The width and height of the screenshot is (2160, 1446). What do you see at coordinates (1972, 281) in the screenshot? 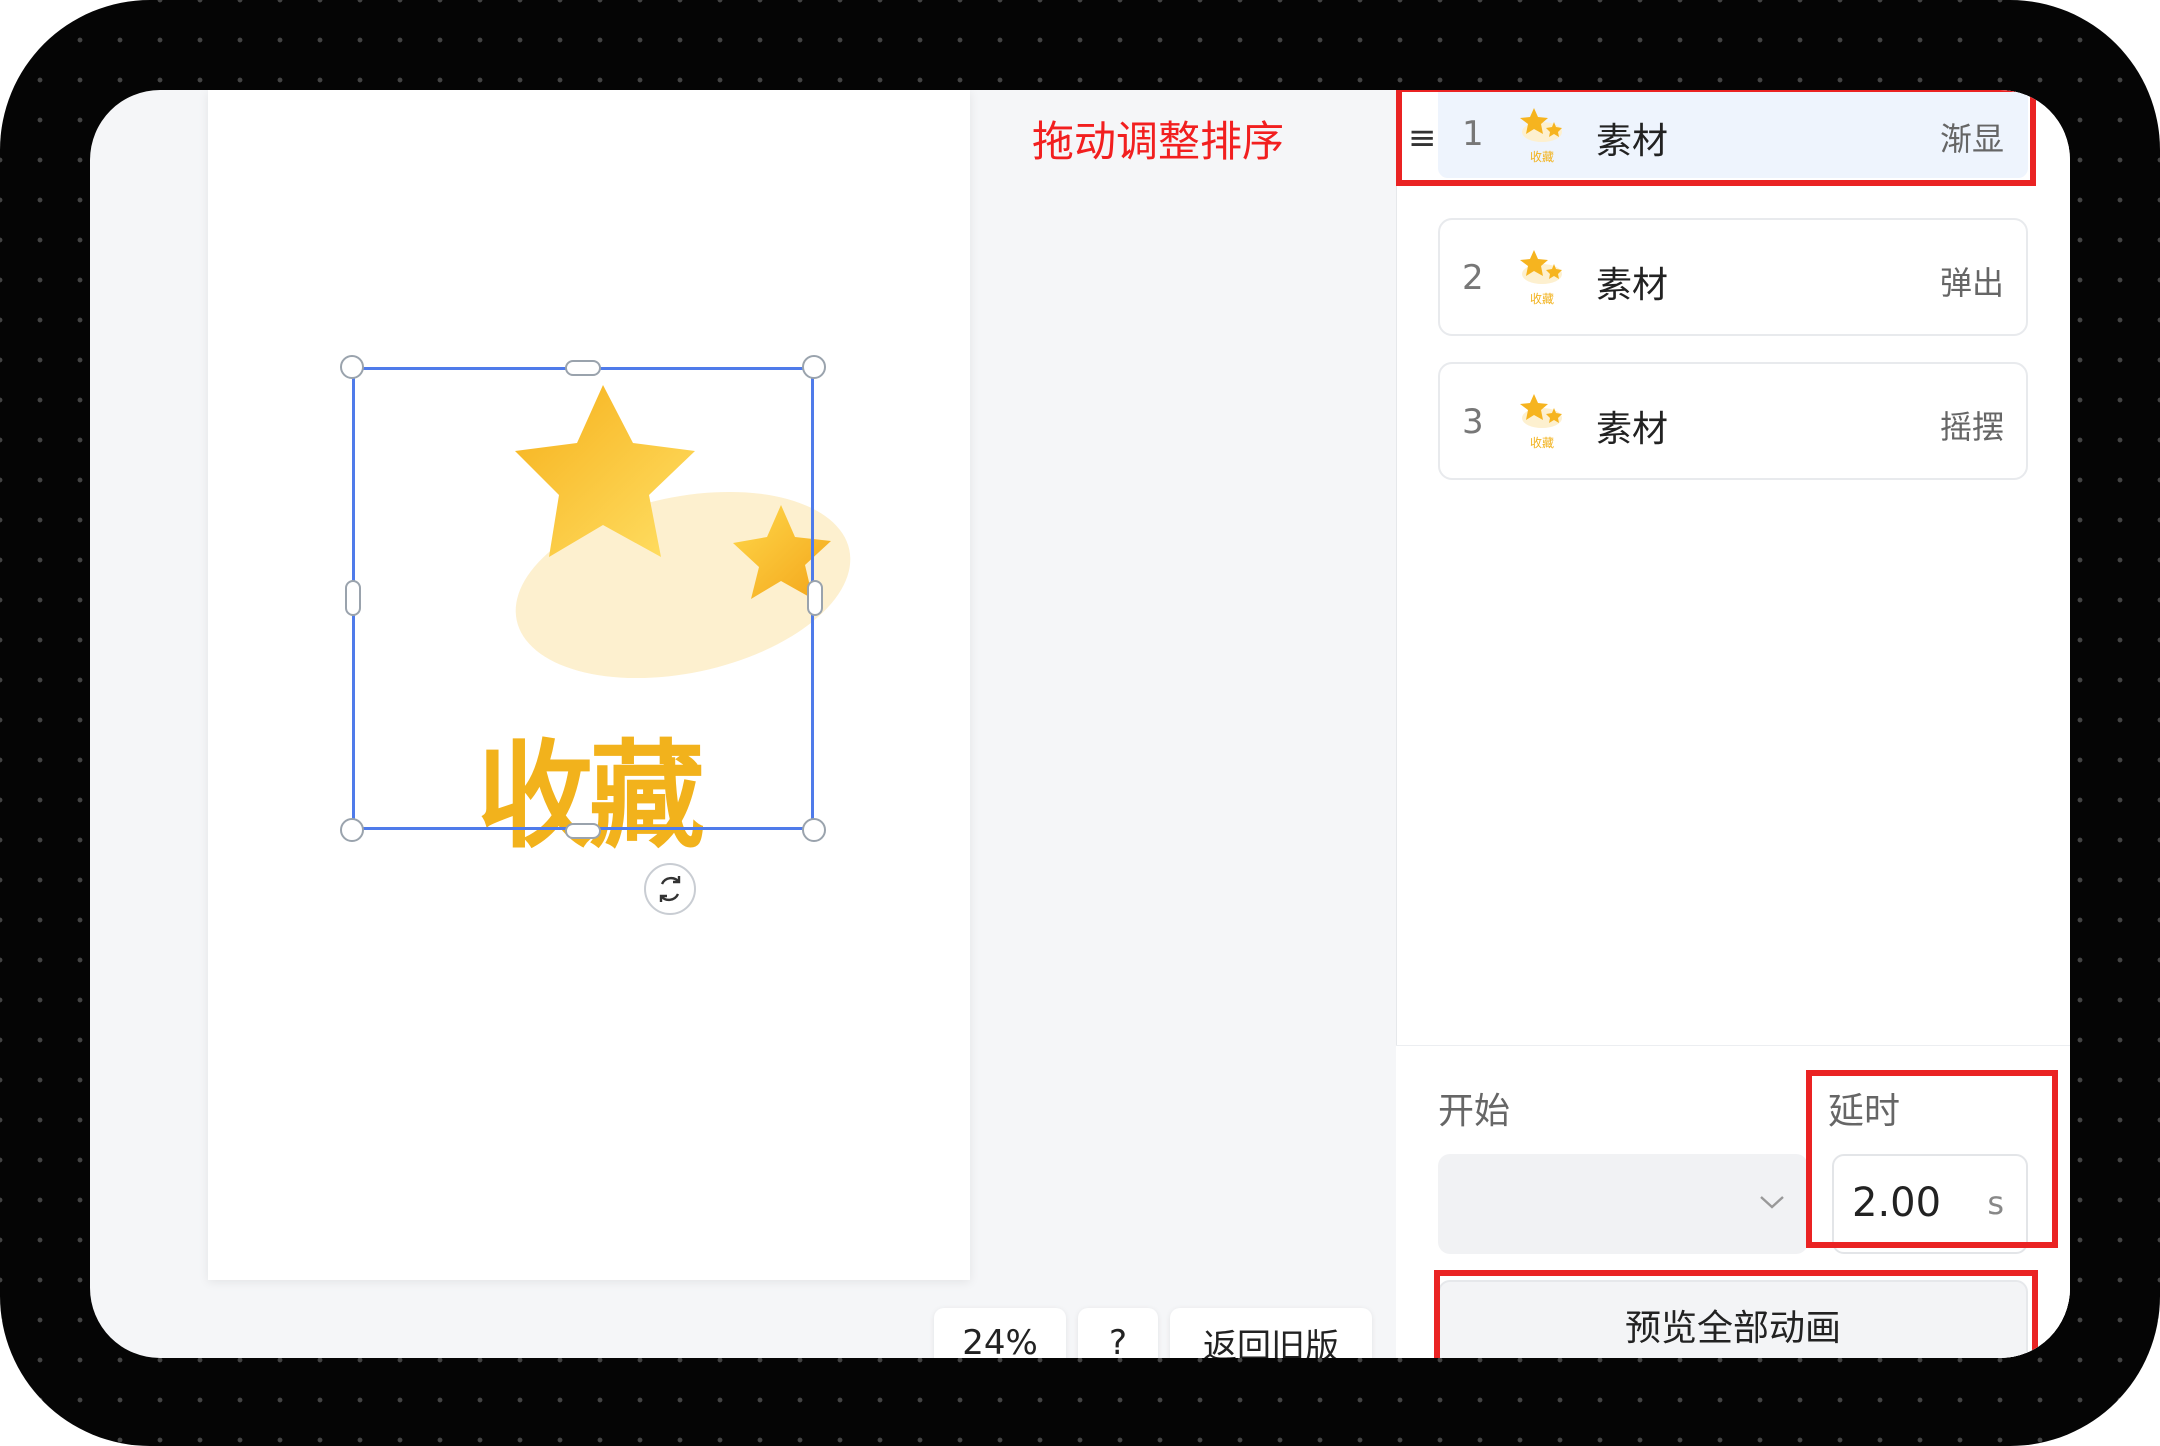
I see `item-animation-type: 弹出` at bounding box center [1972, 281].